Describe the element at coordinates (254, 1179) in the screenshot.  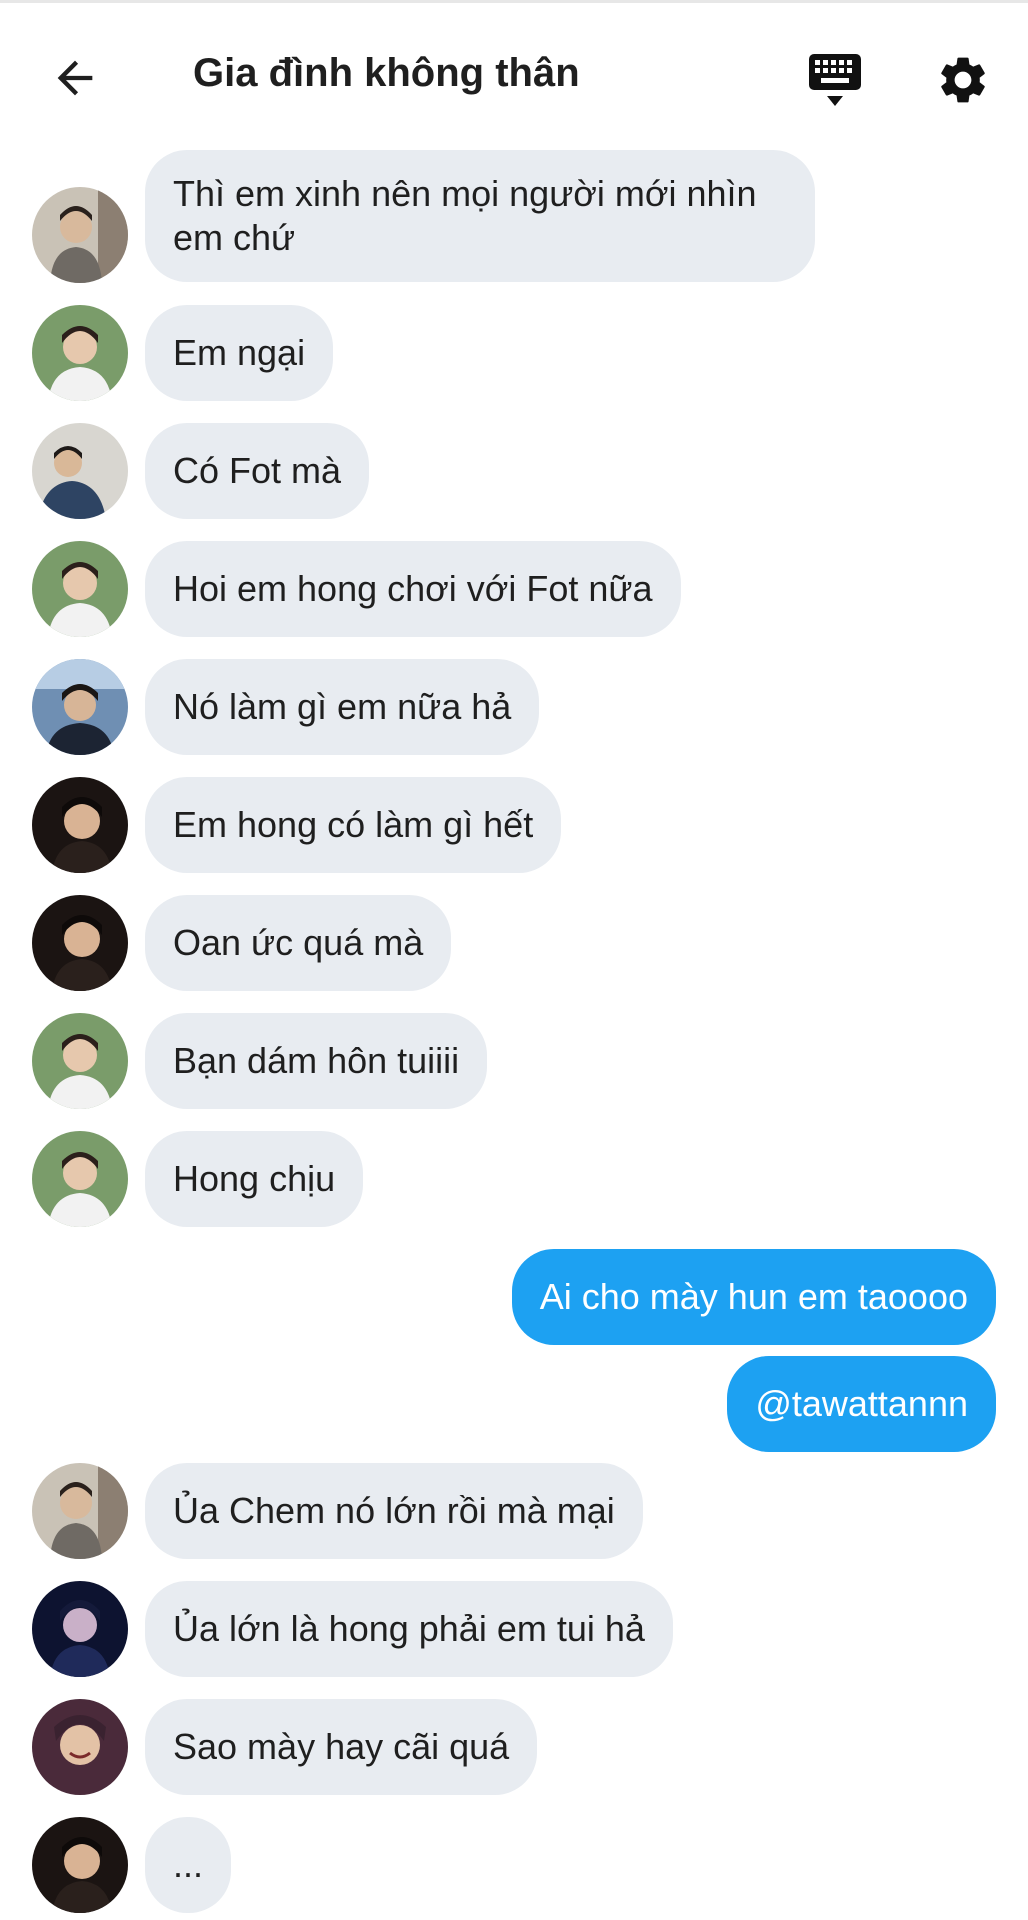
I see `message-bubble: Hong chịu` at that location.